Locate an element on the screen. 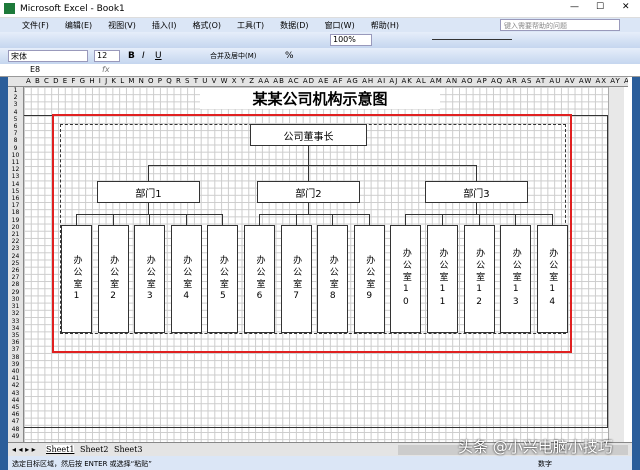  status-mode: 数字 is located at coordinates (545, 464).